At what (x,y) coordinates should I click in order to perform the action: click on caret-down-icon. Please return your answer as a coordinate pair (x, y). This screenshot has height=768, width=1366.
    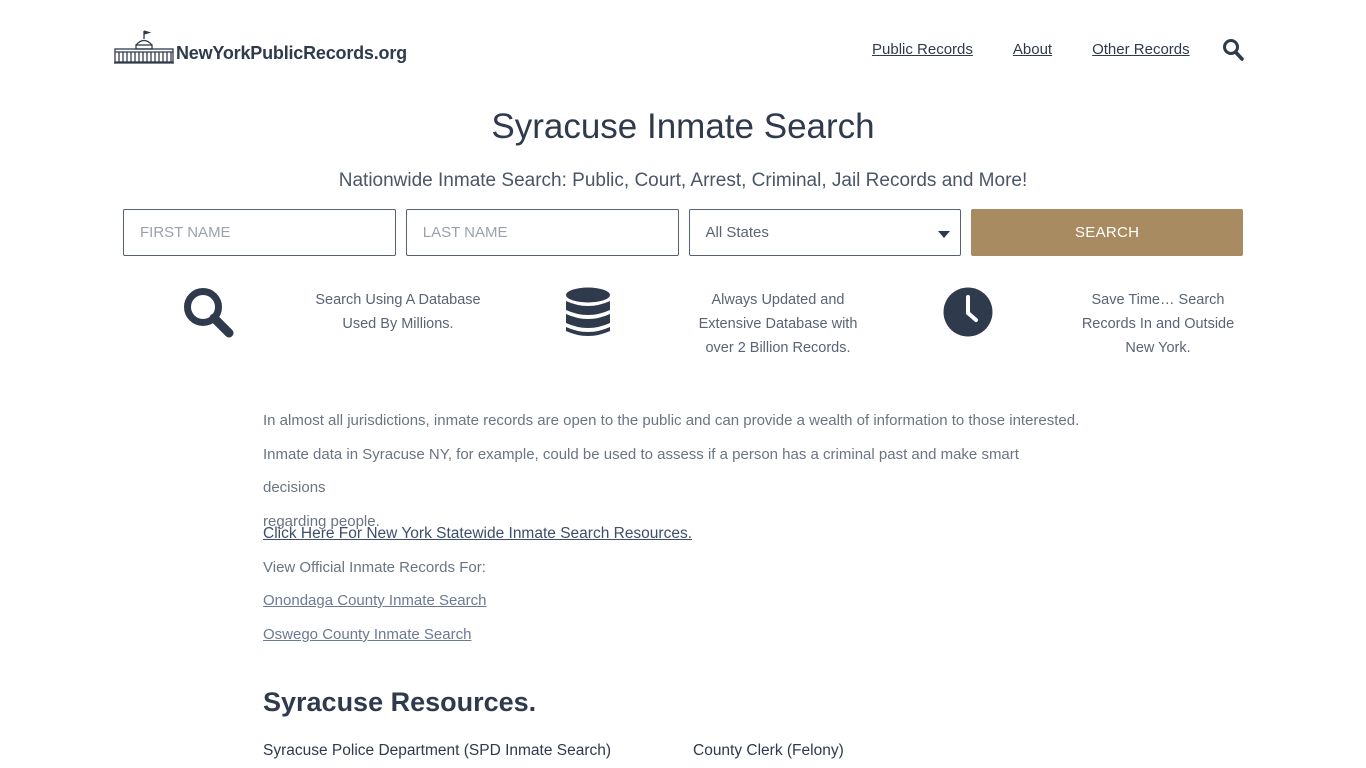
    Looking at the image, I should click on (944, 234).